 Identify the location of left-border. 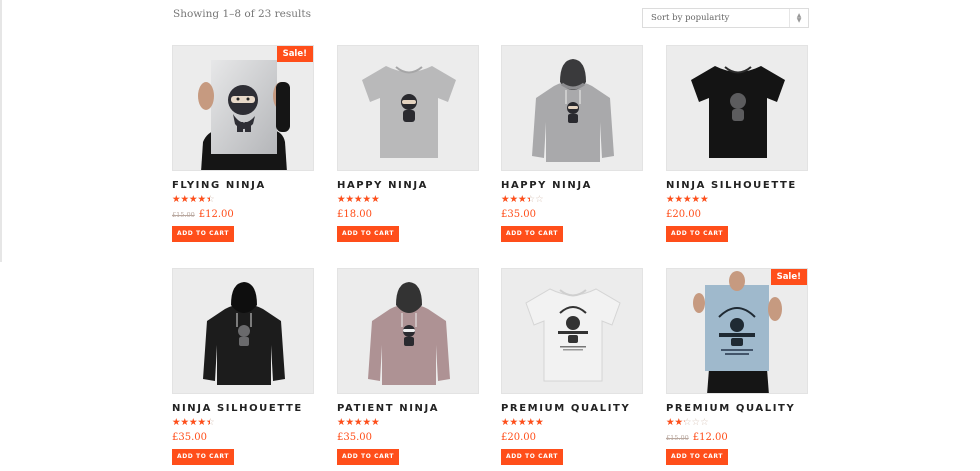
(1, 131).